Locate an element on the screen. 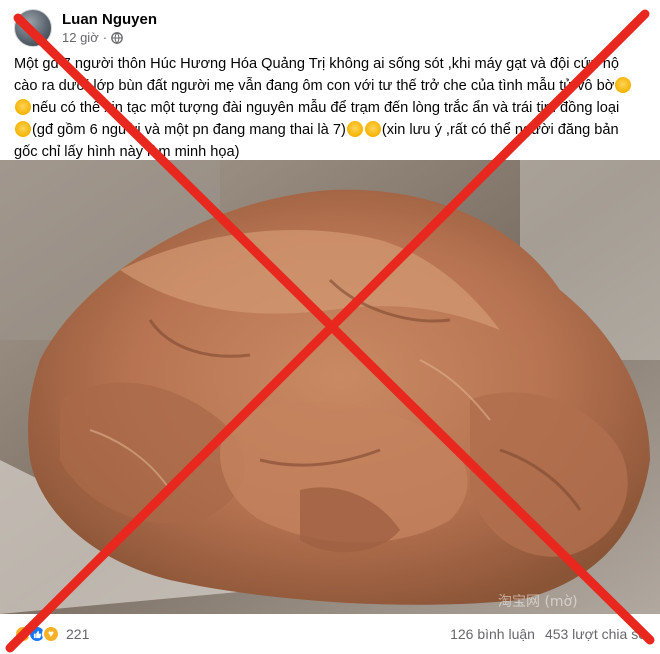  photo-watermark: 淘宝网 (mờ) is located at coordinates (538, 602).